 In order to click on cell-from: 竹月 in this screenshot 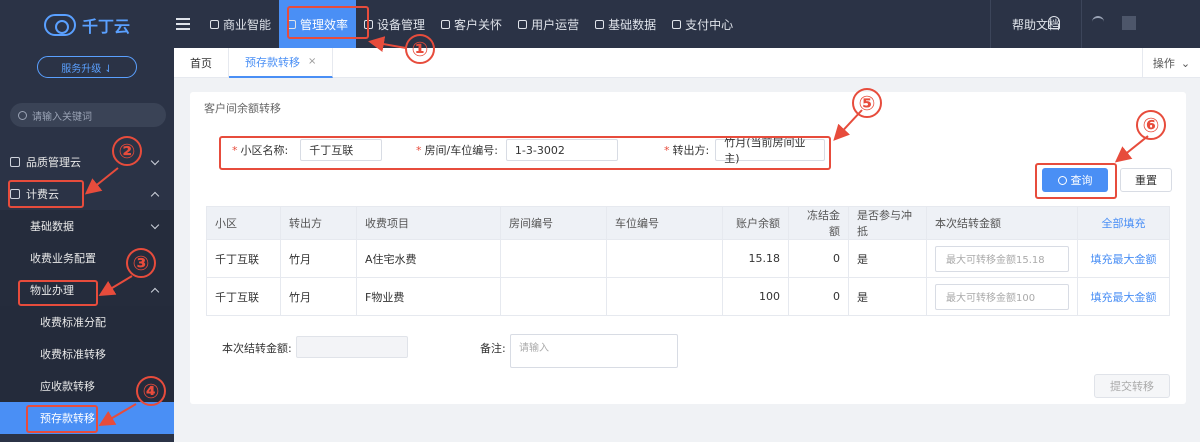, I will do `click(318, 296)`.